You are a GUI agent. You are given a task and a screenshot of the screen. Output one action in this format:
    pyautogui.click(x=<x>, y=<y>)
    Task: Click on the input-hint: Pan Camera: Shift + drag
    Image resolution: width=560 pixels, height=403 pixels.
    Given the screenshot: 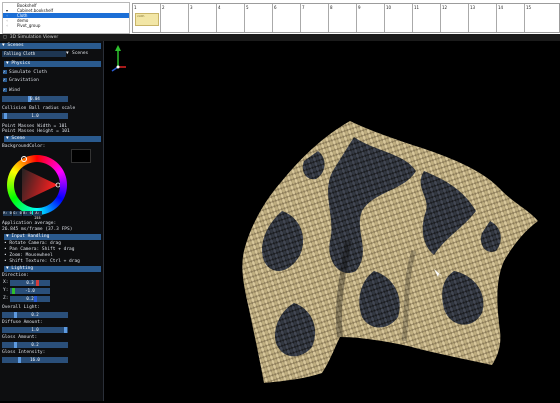 What is the action you would take?
    pyautogui.click(x=39, y=249)
    